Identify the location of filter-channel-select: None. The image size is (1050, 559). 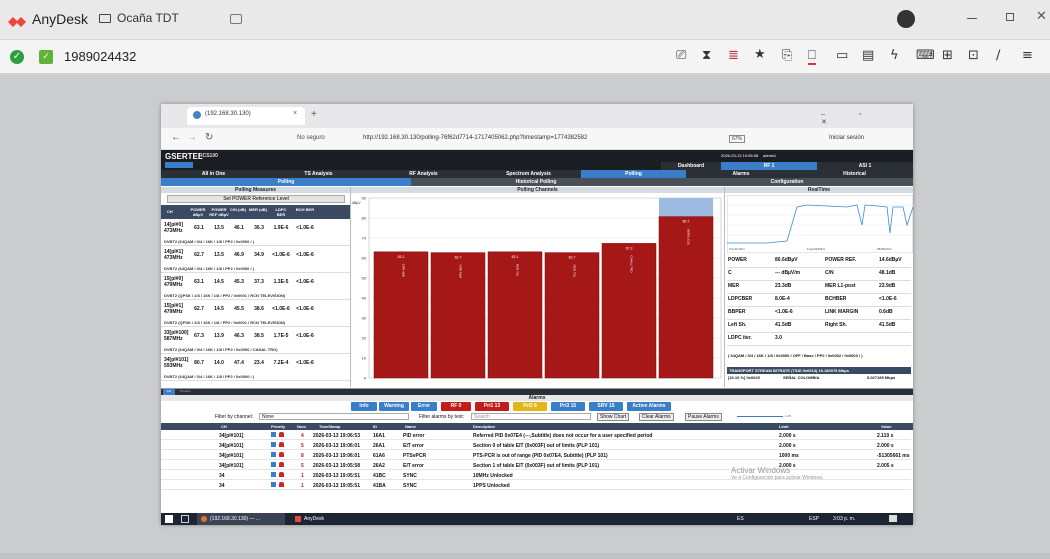
(334, 416).